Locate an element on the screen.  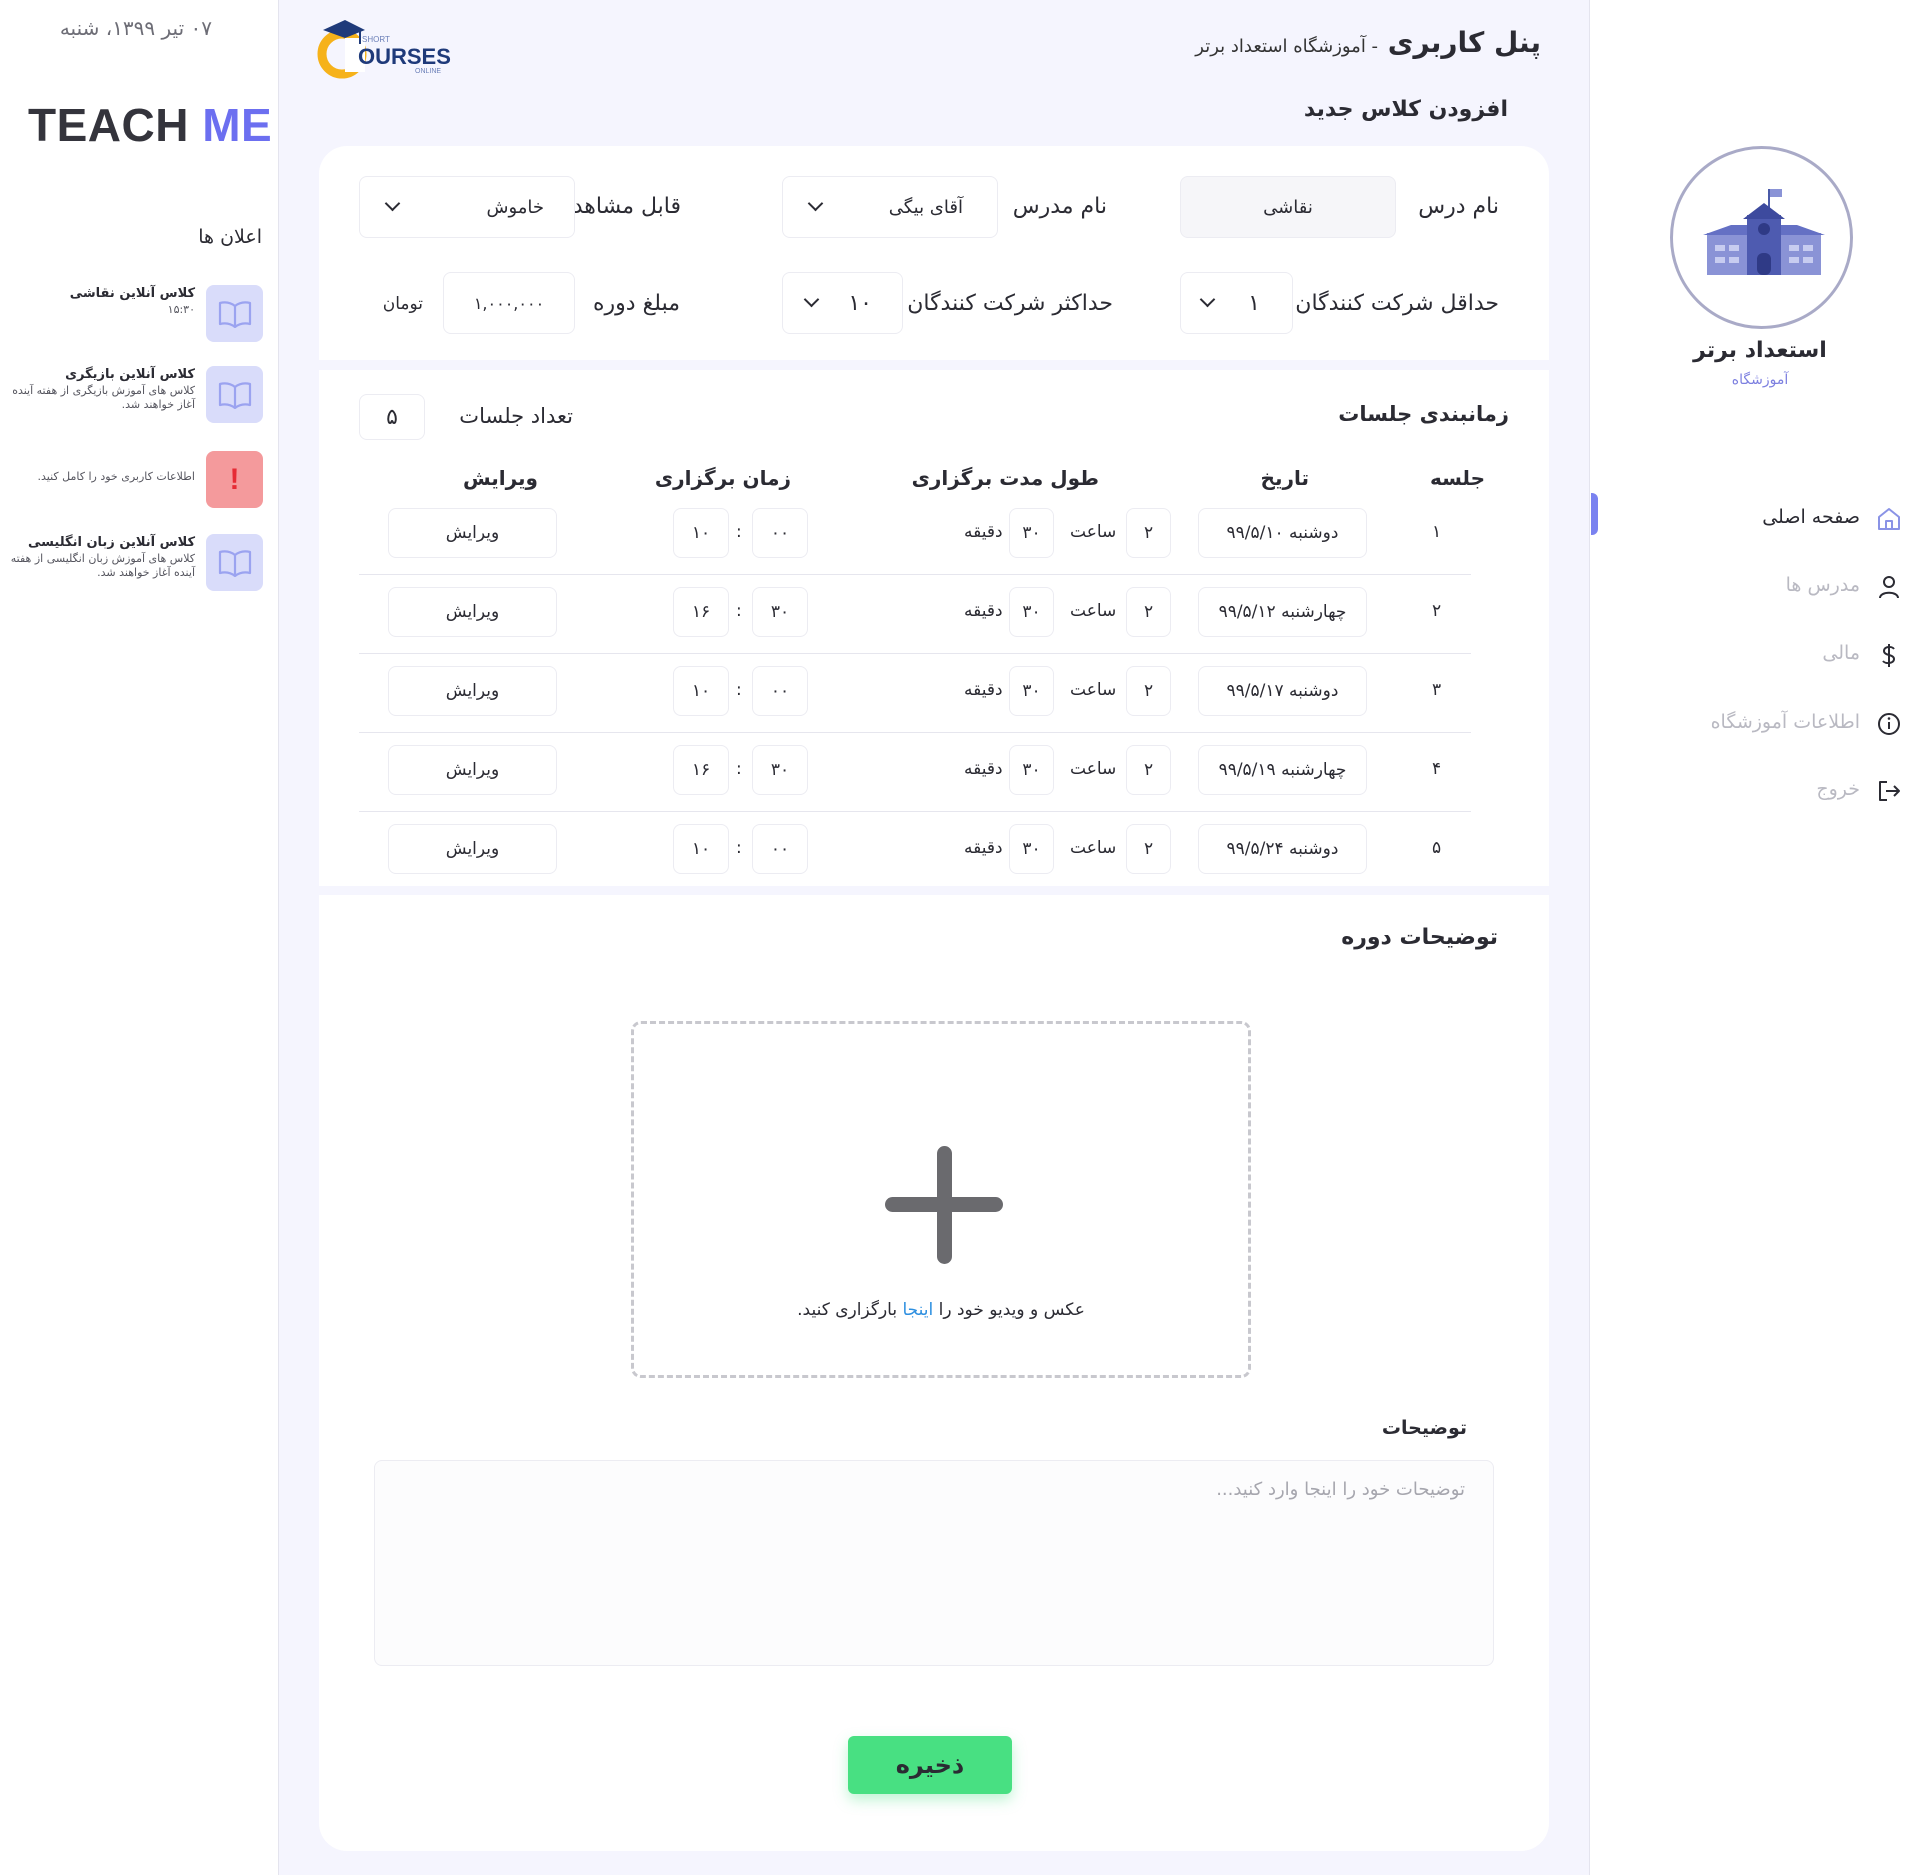
upload-text-before: عکس و ویدیو خود را is located at coordinates (1011, 1310).